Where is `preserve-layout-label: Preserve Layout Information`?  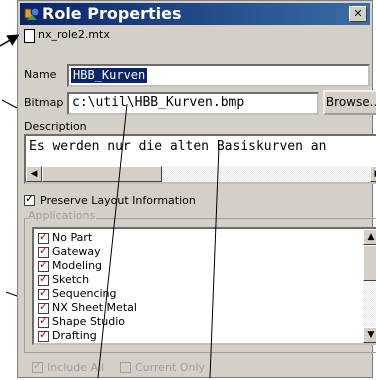
preserve-layout-label: Preserve Layout Information is located at coordinates (118, 200).